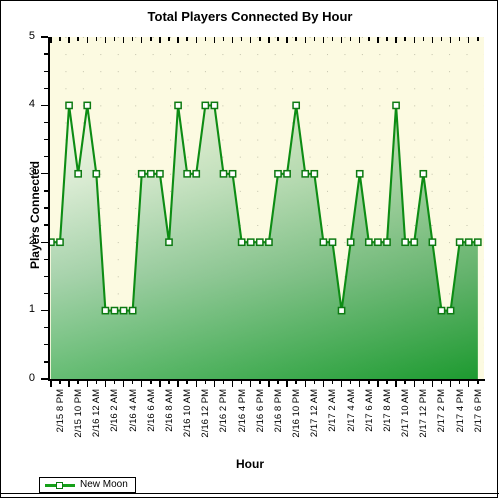 This screenshot has height=500, width=500. Describe the element at coordinates (424, 413) in the screenshot. I see `x-tick-label: 2/17 12 PM` at that location.